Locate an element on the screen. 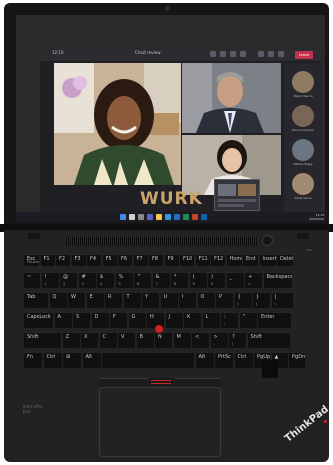 This screenshot has width=333, height=465. key: ~ ` is located at coordinates (32, 280).